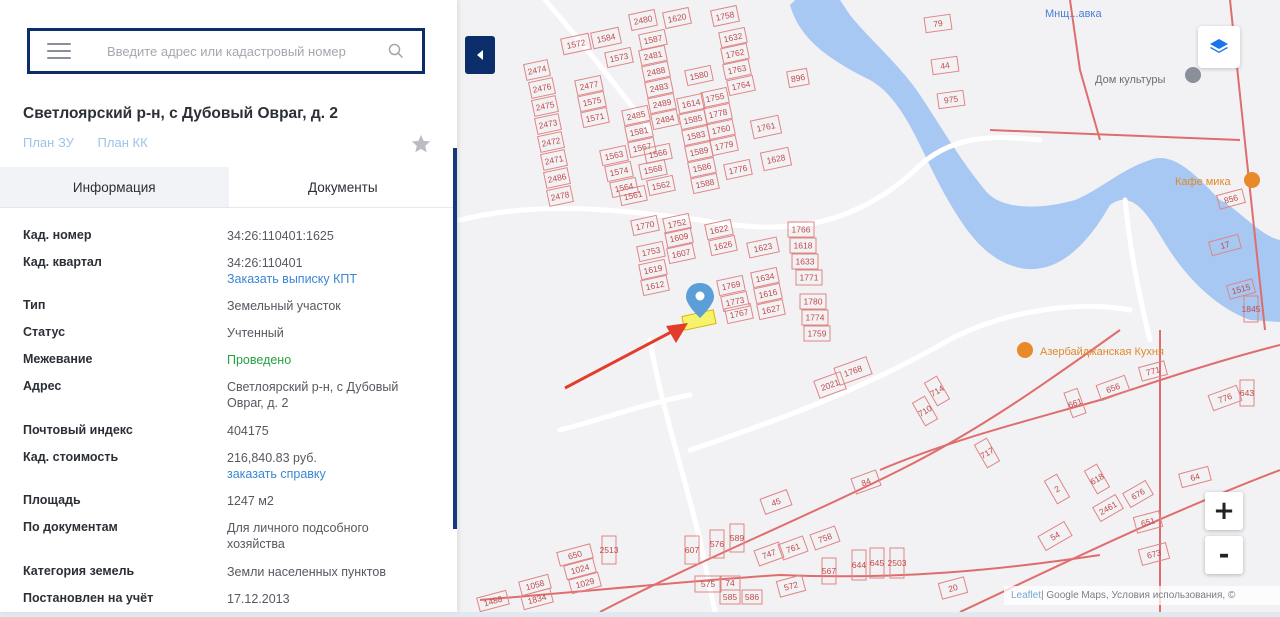 This screenshot has height=617, width=1280. What do you see at coordinates (661, 185) in the screenshot?
I see `parcel: 1562` at bounding box center [661, 185].